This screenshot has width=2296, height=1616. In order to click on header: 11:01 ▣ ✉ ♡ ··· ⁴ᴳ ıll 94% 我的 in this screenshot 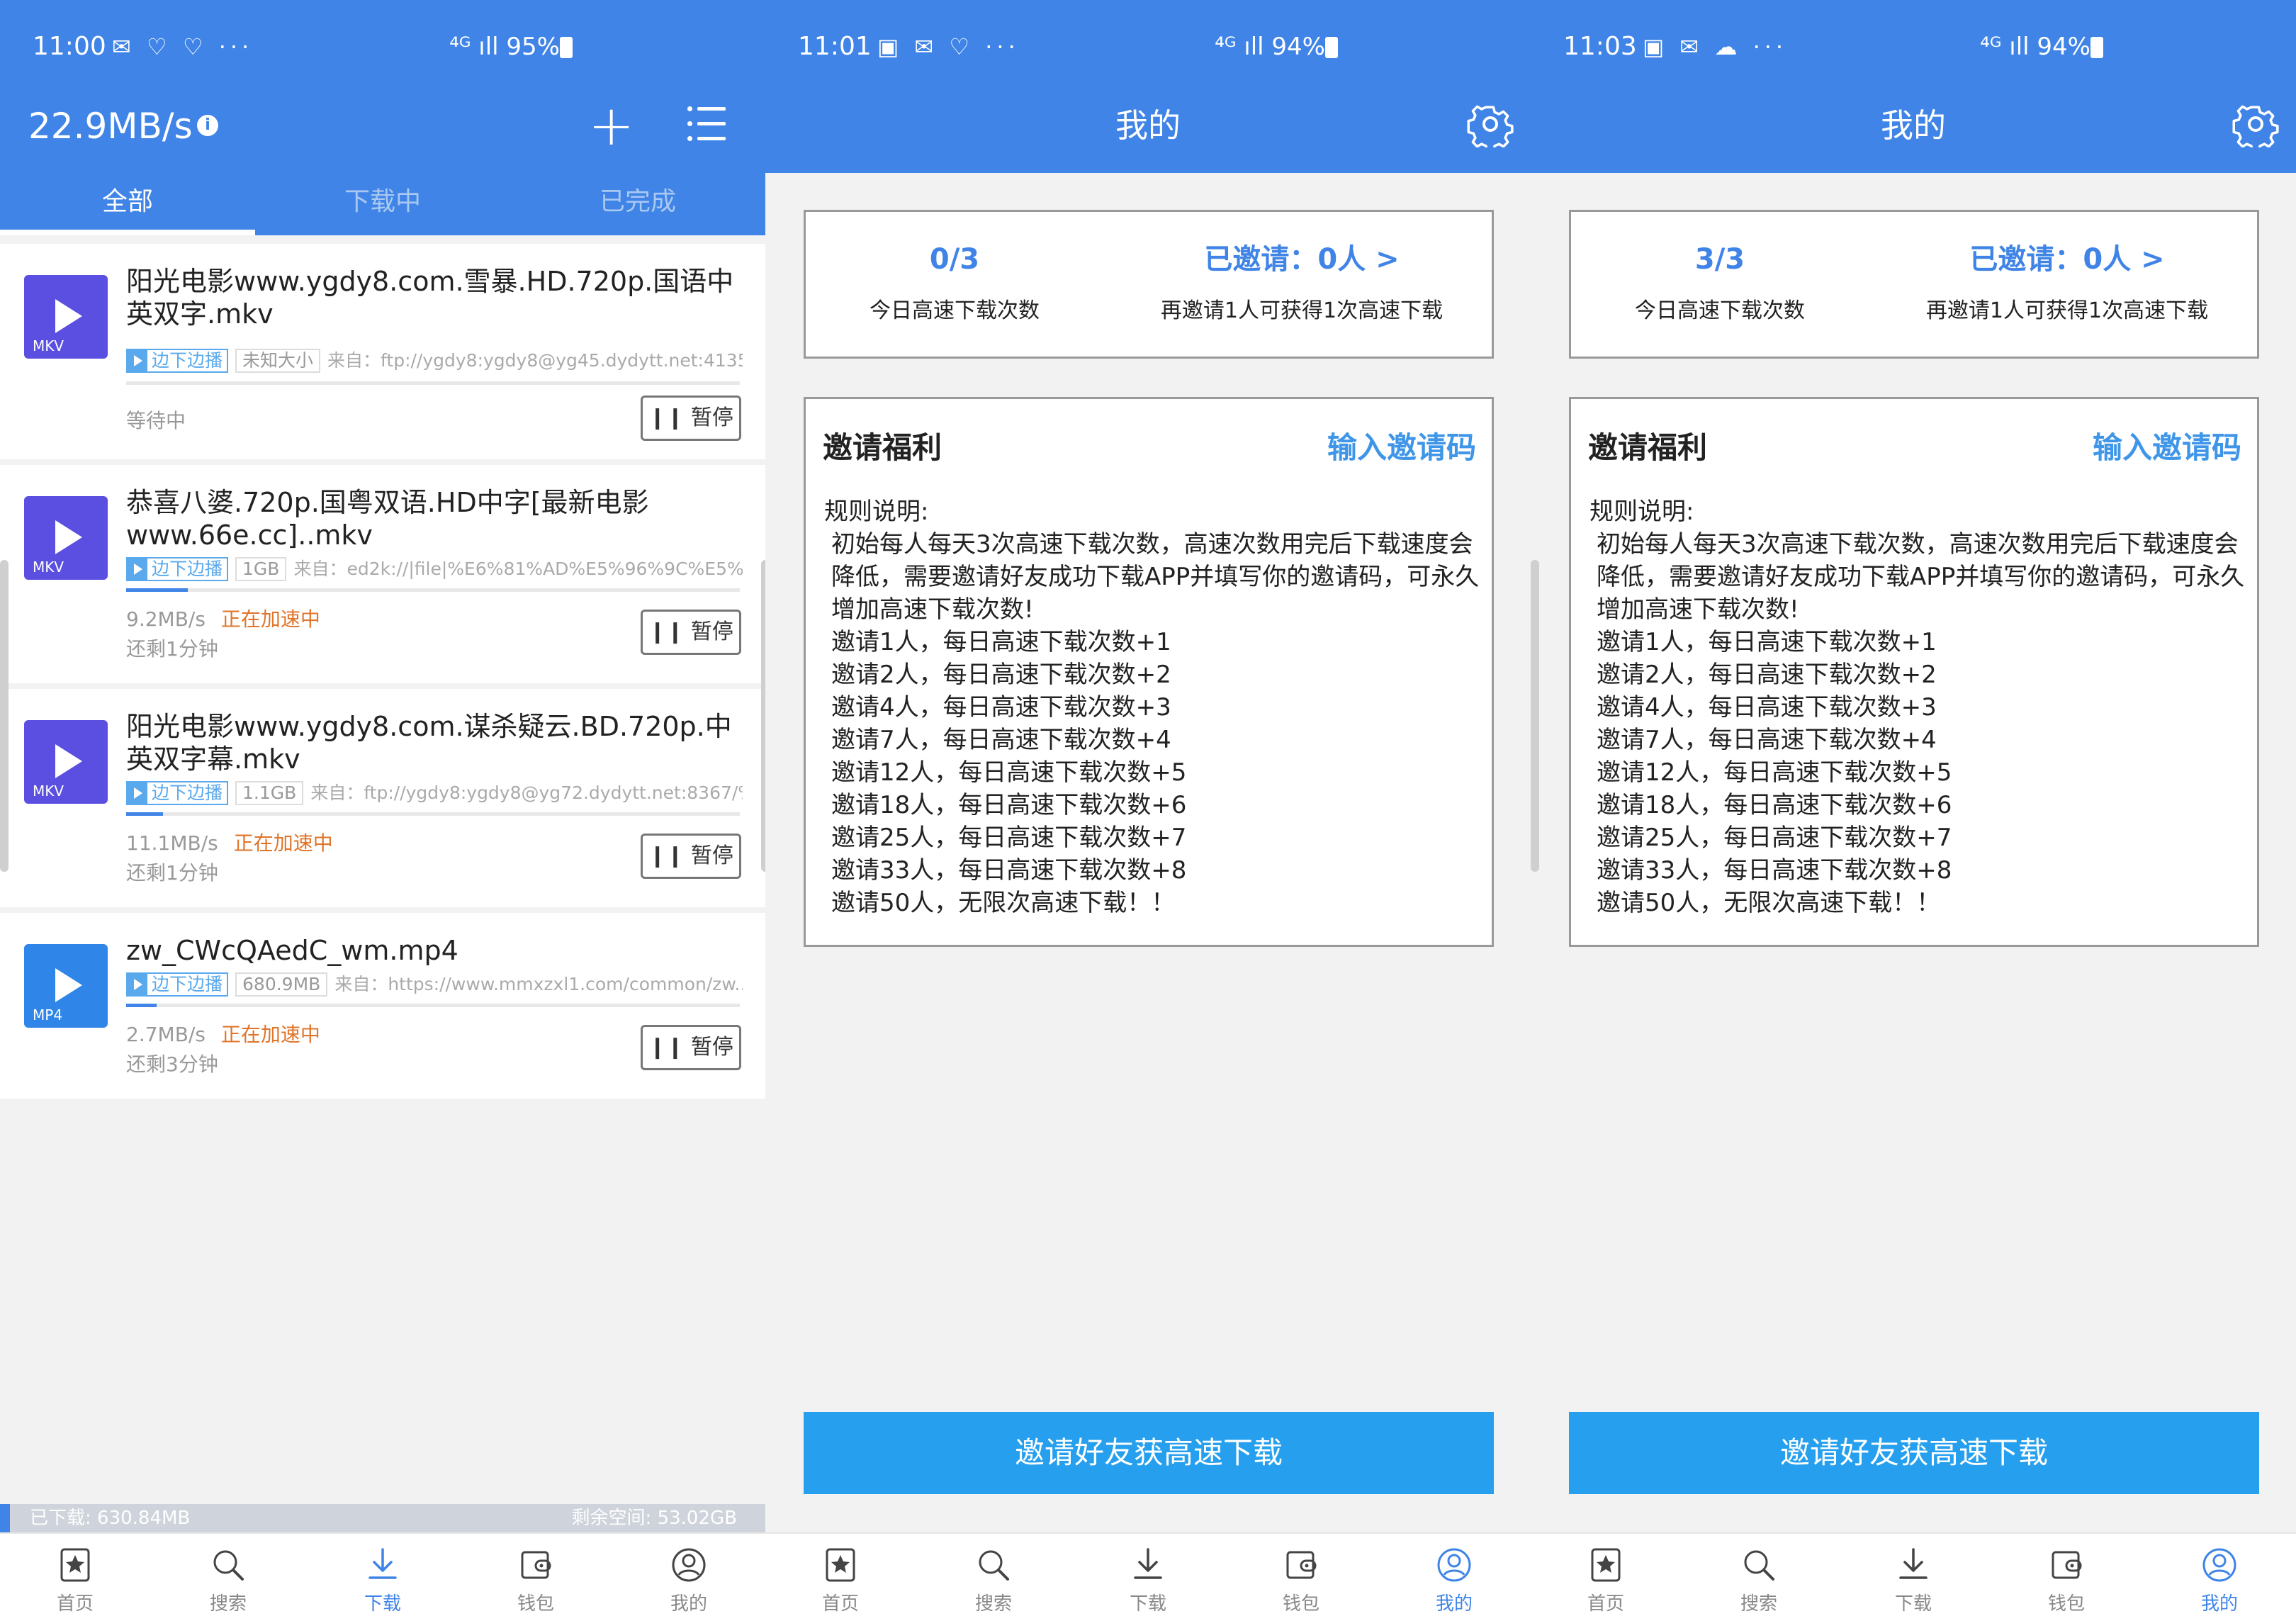, I will do `click(1148, 86)`.